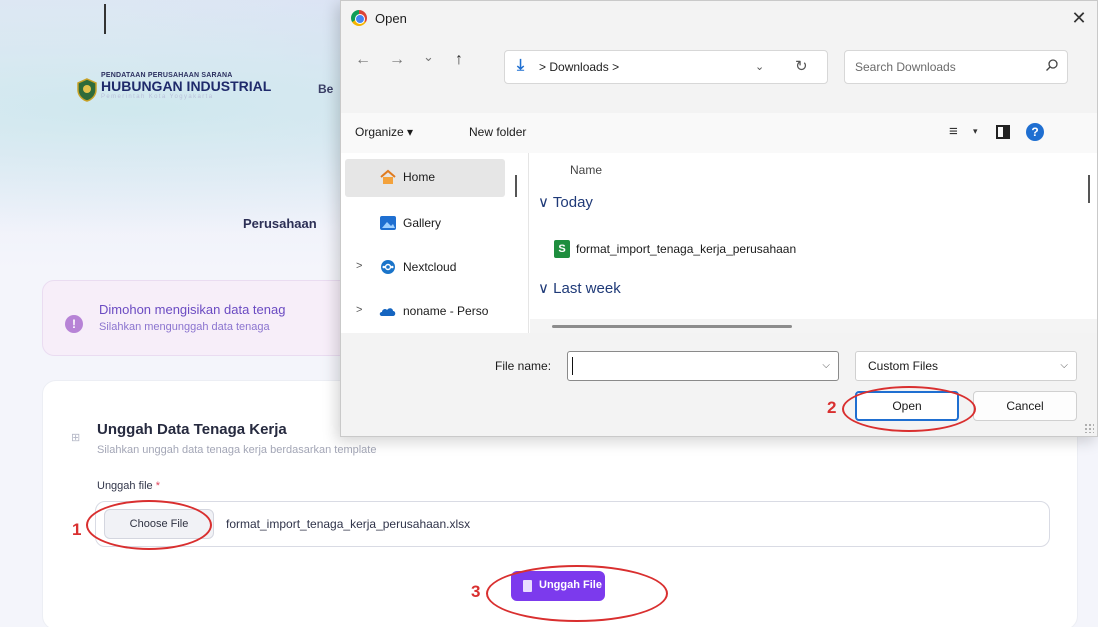  I want to click on sheet-icon: S, so click(562, 249).